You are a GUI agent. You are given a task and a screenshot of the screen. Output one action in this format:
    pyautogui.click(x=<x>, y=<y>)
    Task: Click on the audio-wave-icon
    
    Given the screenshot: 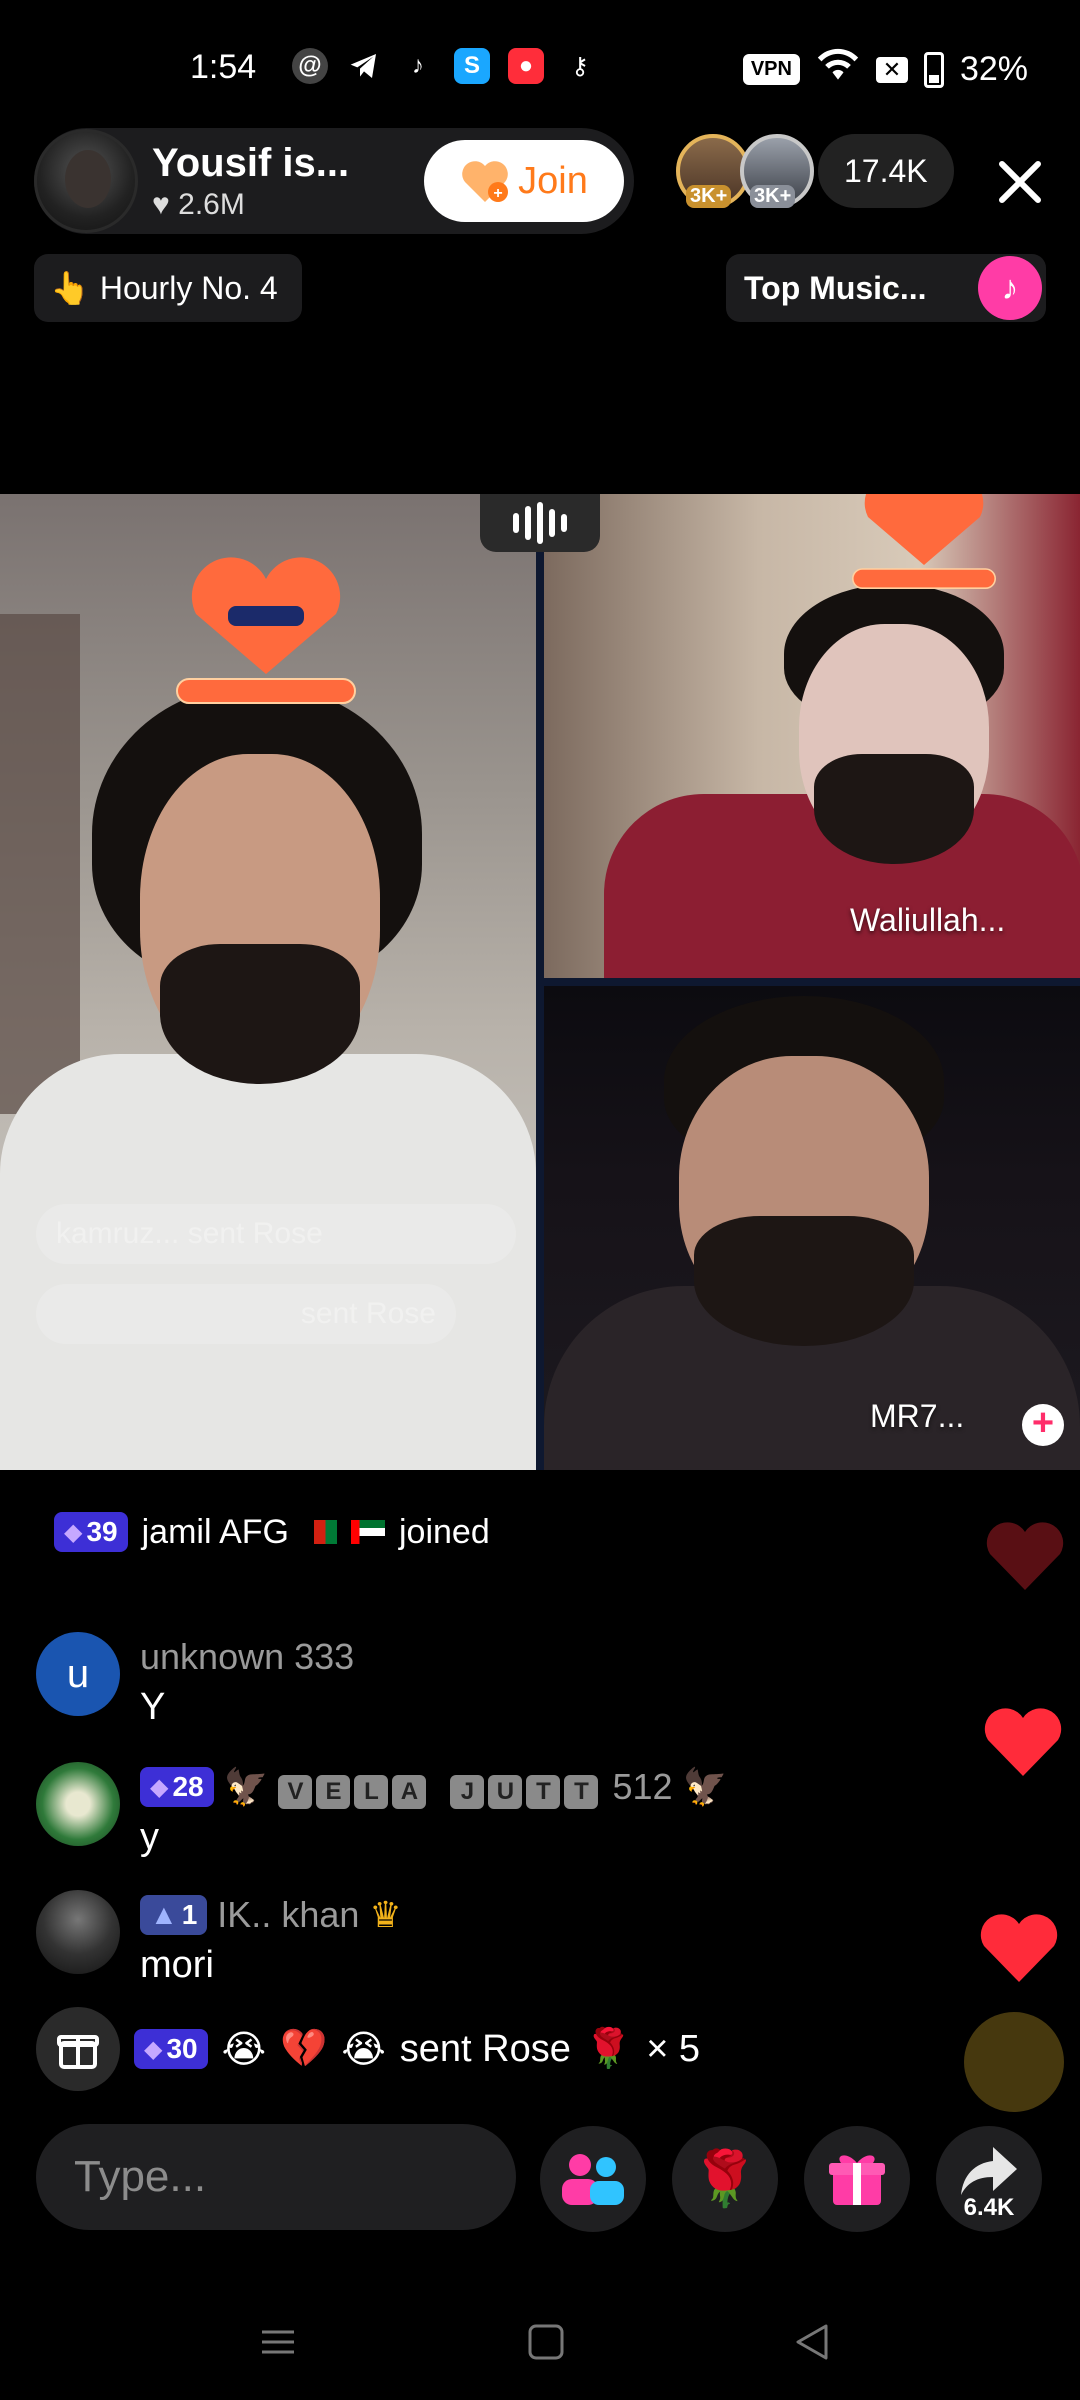 What is the action you would take?
    pyautogui.click(x=540, y=523)
    